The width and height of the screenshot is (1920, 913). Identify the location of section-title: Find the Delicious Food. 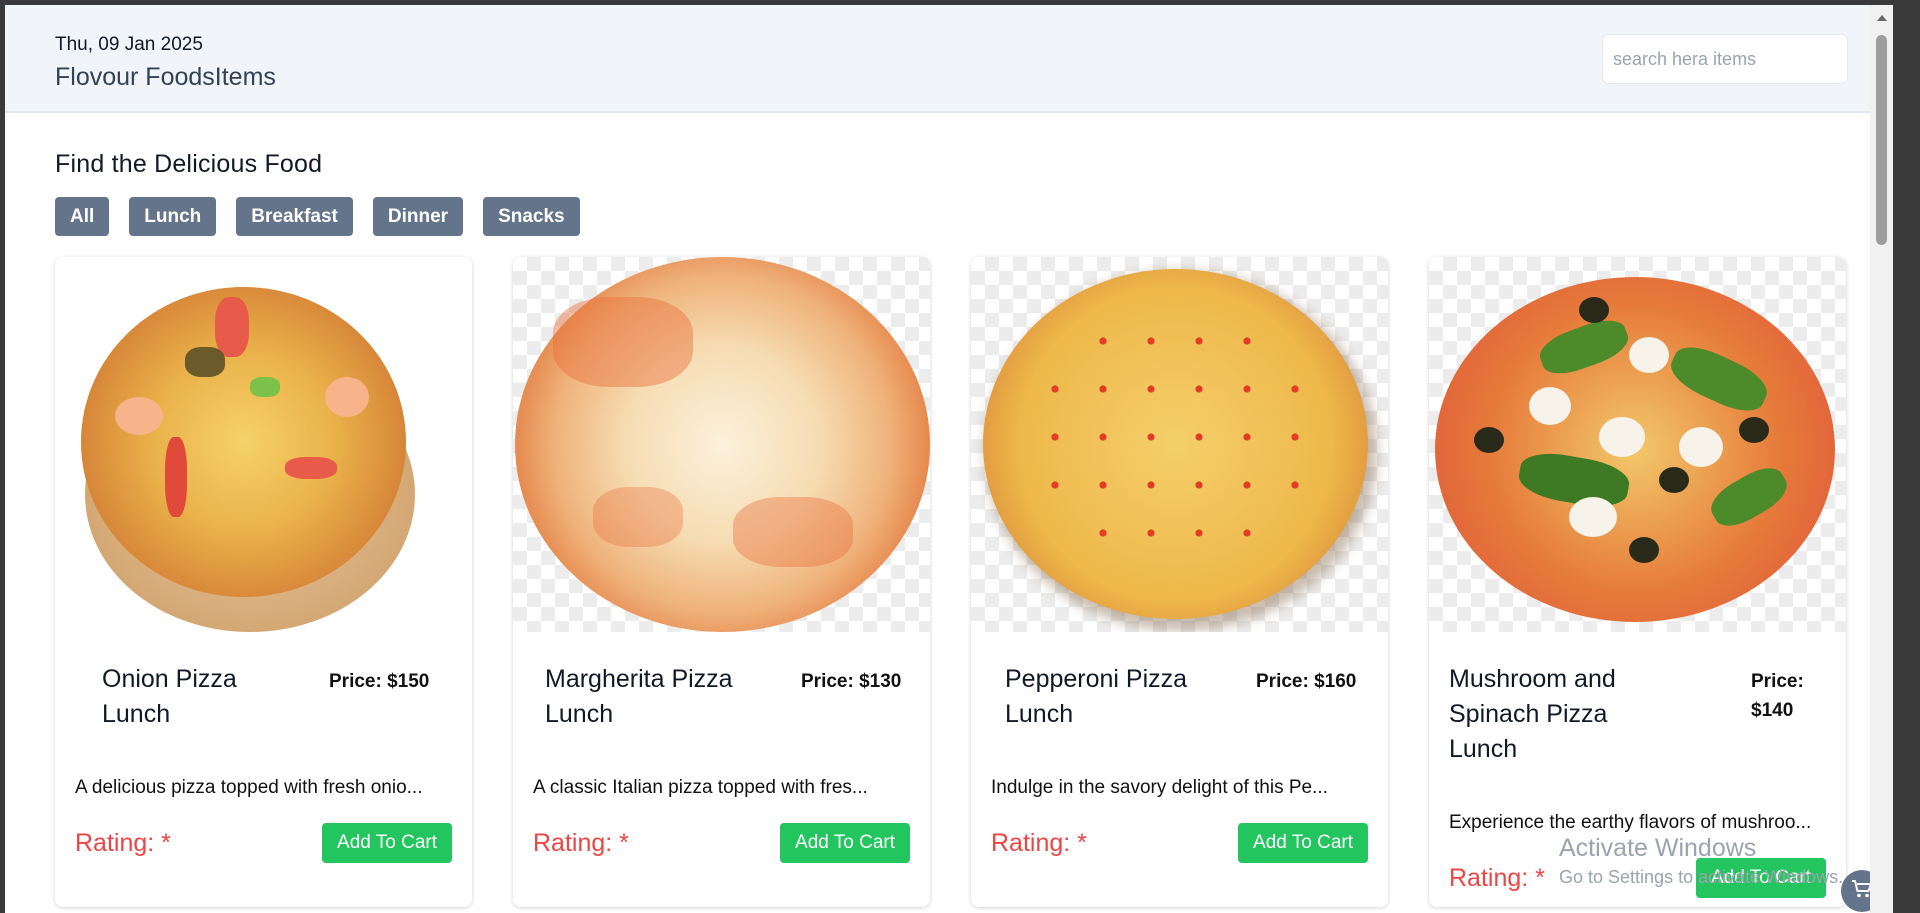
(189, 164).